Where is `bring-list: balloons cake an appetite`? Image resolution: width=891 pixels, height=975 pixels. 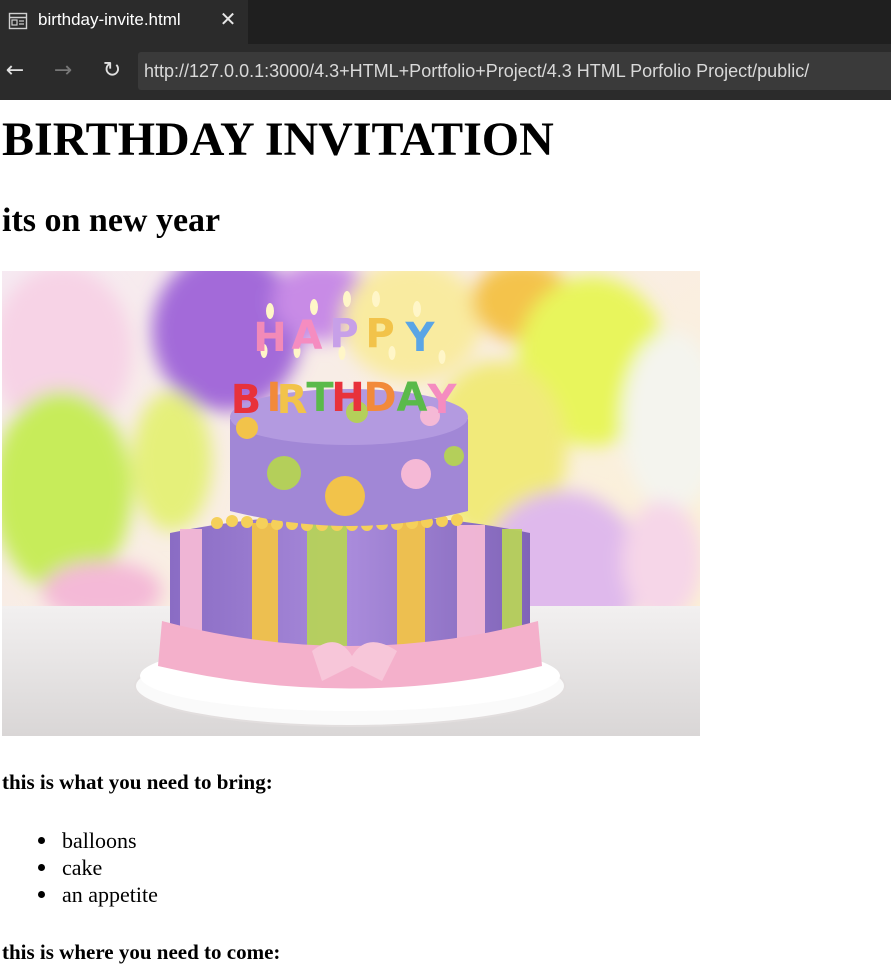 bring-list: balloons cake an appetite is located at coordinates (98, 867).